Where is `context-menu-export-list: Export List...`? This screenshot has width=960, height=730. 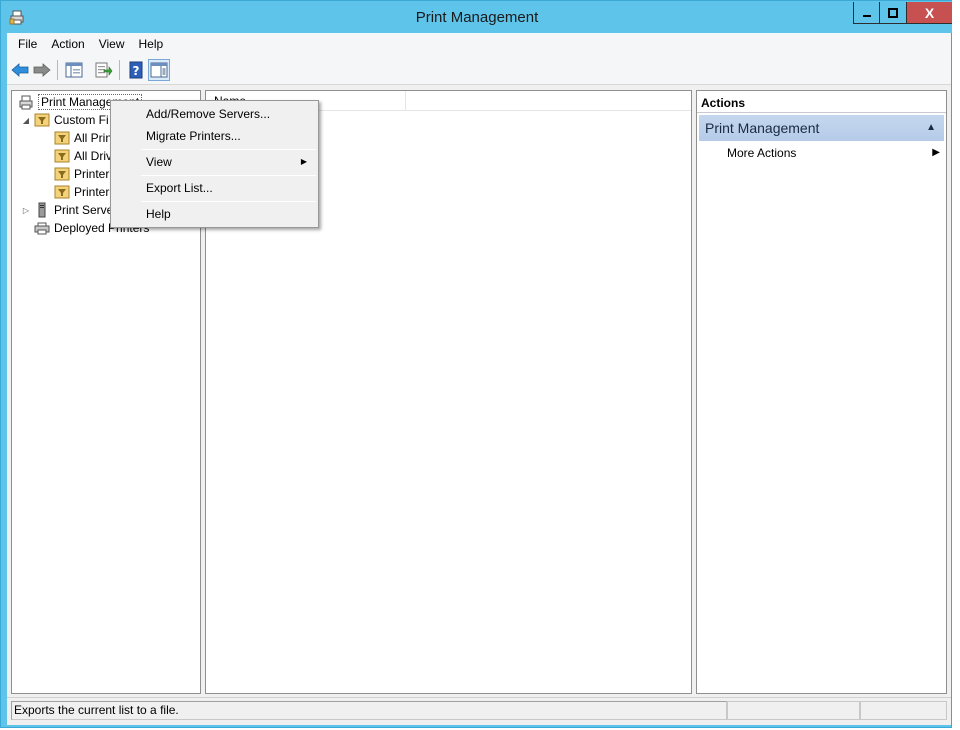 context-menu-export-list: Export List... is located at coordinates (214, 188).